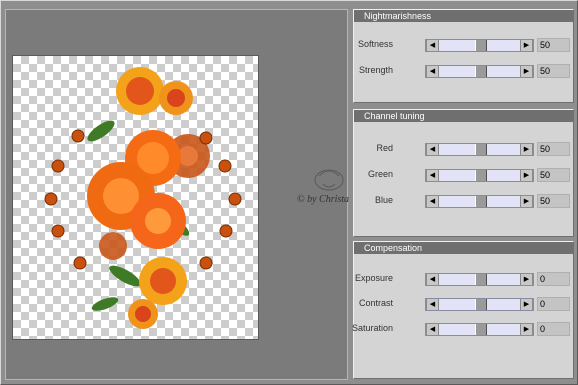 Image resolution: width=578 pixels, height=385 pixels. What do you see at coordinates (553, 175) in the screenshot?
I see `green-value: 50` at bounding box center [553, 175].